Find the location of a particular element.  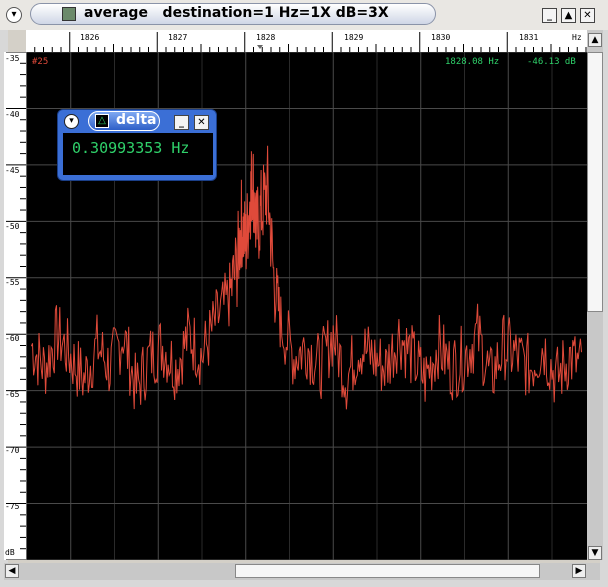

close-button: ✕ is located at coordinates (587, 15).